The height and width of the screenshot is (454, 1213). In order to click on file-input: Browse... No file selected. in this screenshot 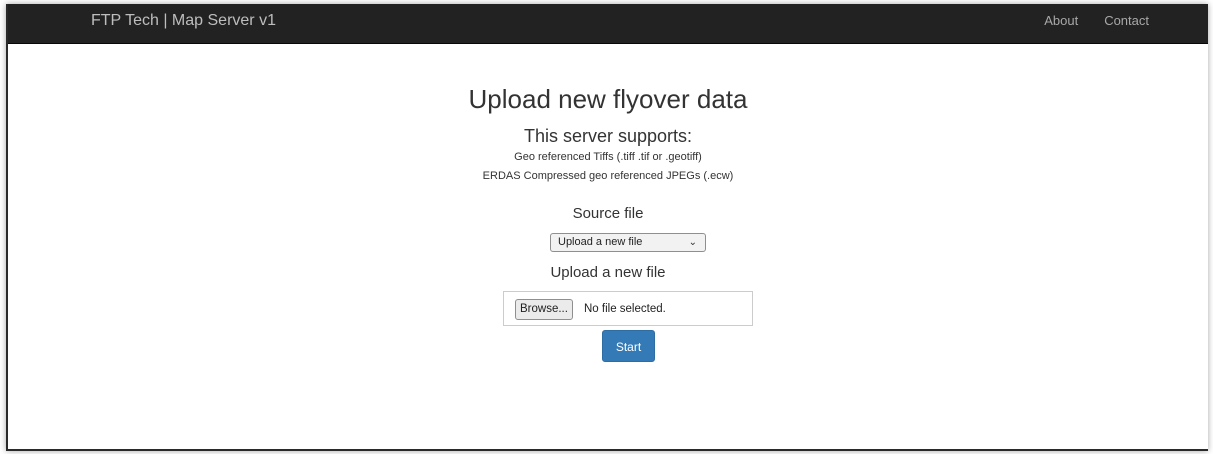, I will do `click(628, 308)`.